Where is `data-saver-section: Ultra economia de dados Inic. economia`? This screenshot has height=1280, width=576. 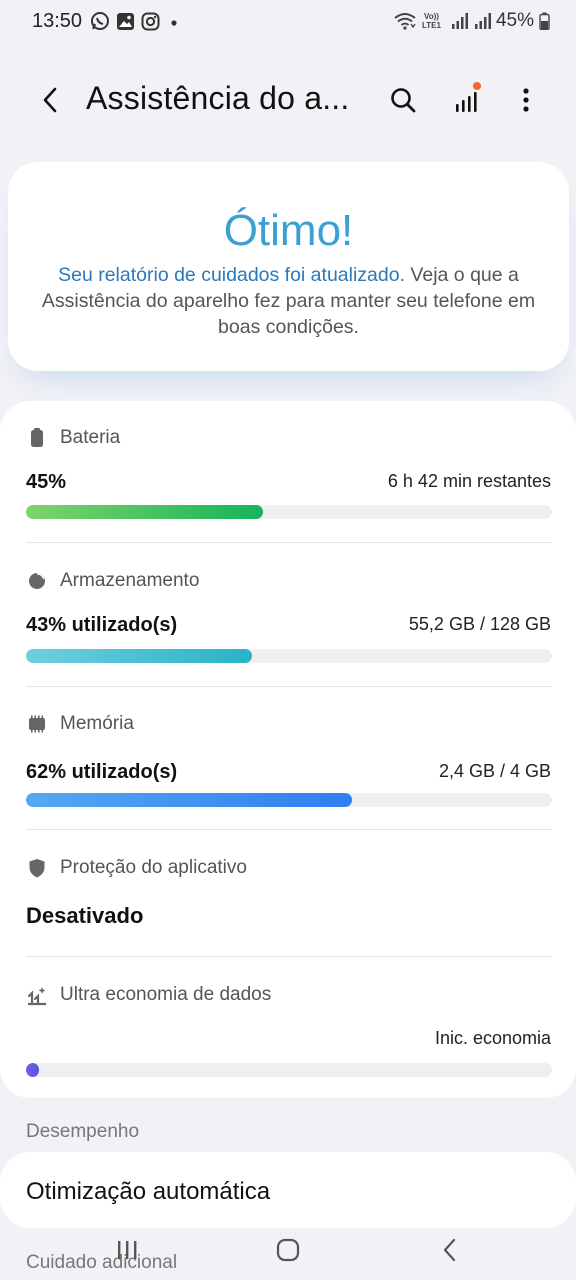 data-saver-section: Ultra economia de dados Inic. economia is located at coordinates (289, 1028).